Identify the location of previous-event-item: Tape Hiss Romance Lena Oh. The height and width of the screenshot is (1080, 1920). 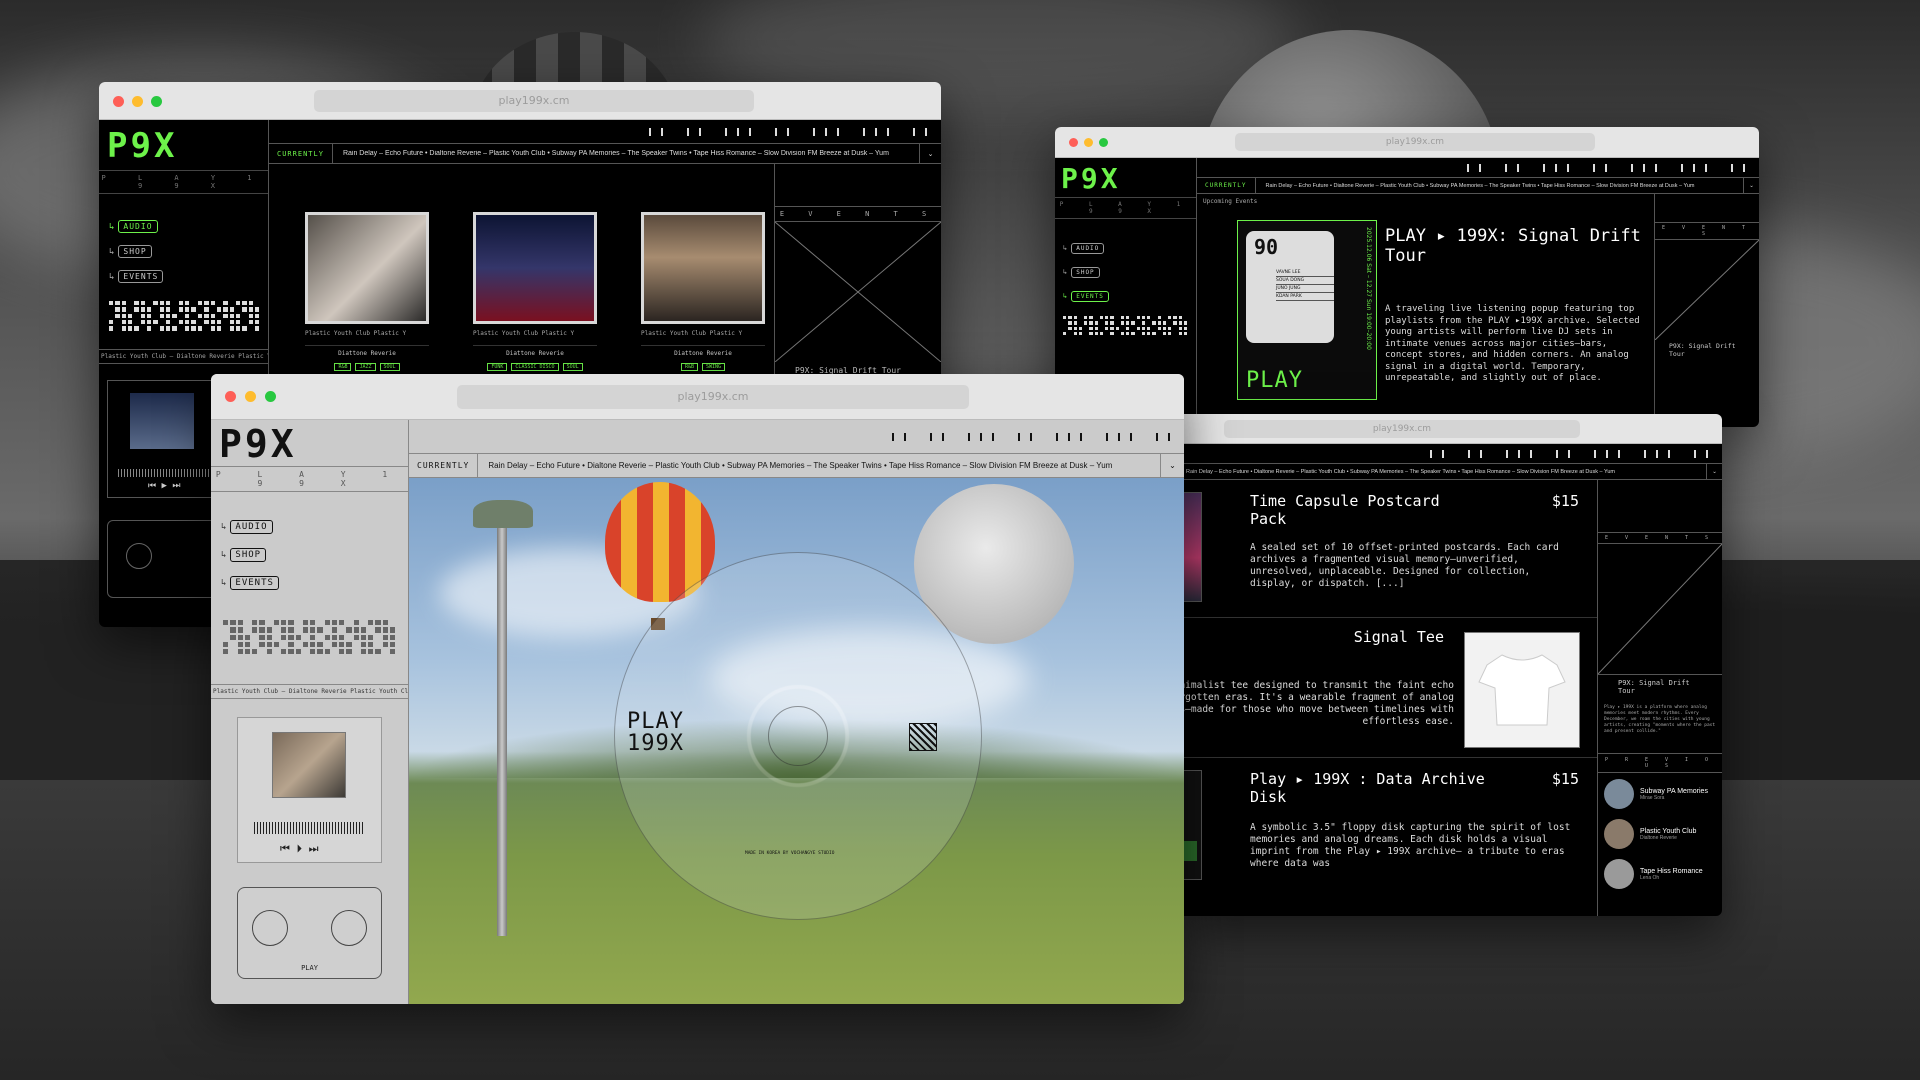
(1663, 874).